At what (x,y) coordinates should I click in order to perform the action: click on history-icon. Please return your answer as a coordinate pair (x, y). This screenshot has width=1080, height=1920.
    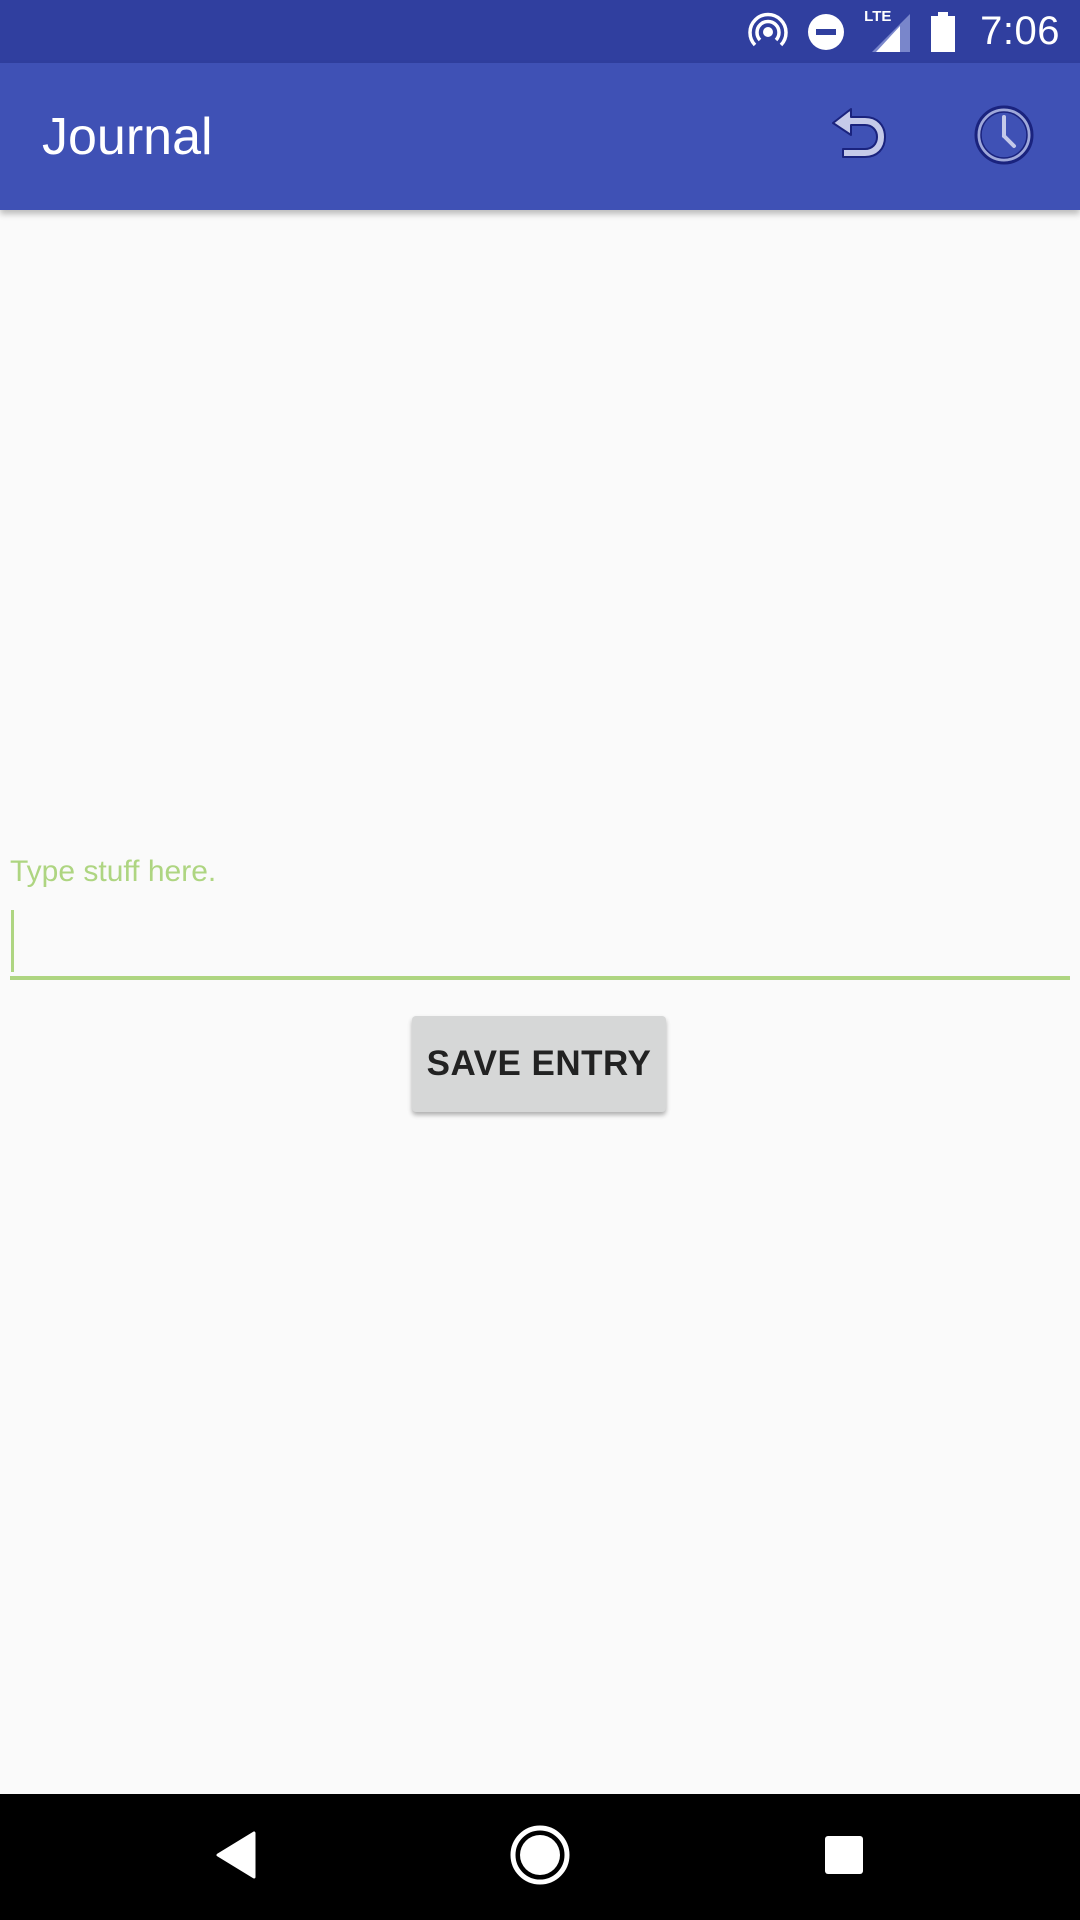
    Looking at the image, I should click on (1004, 137).